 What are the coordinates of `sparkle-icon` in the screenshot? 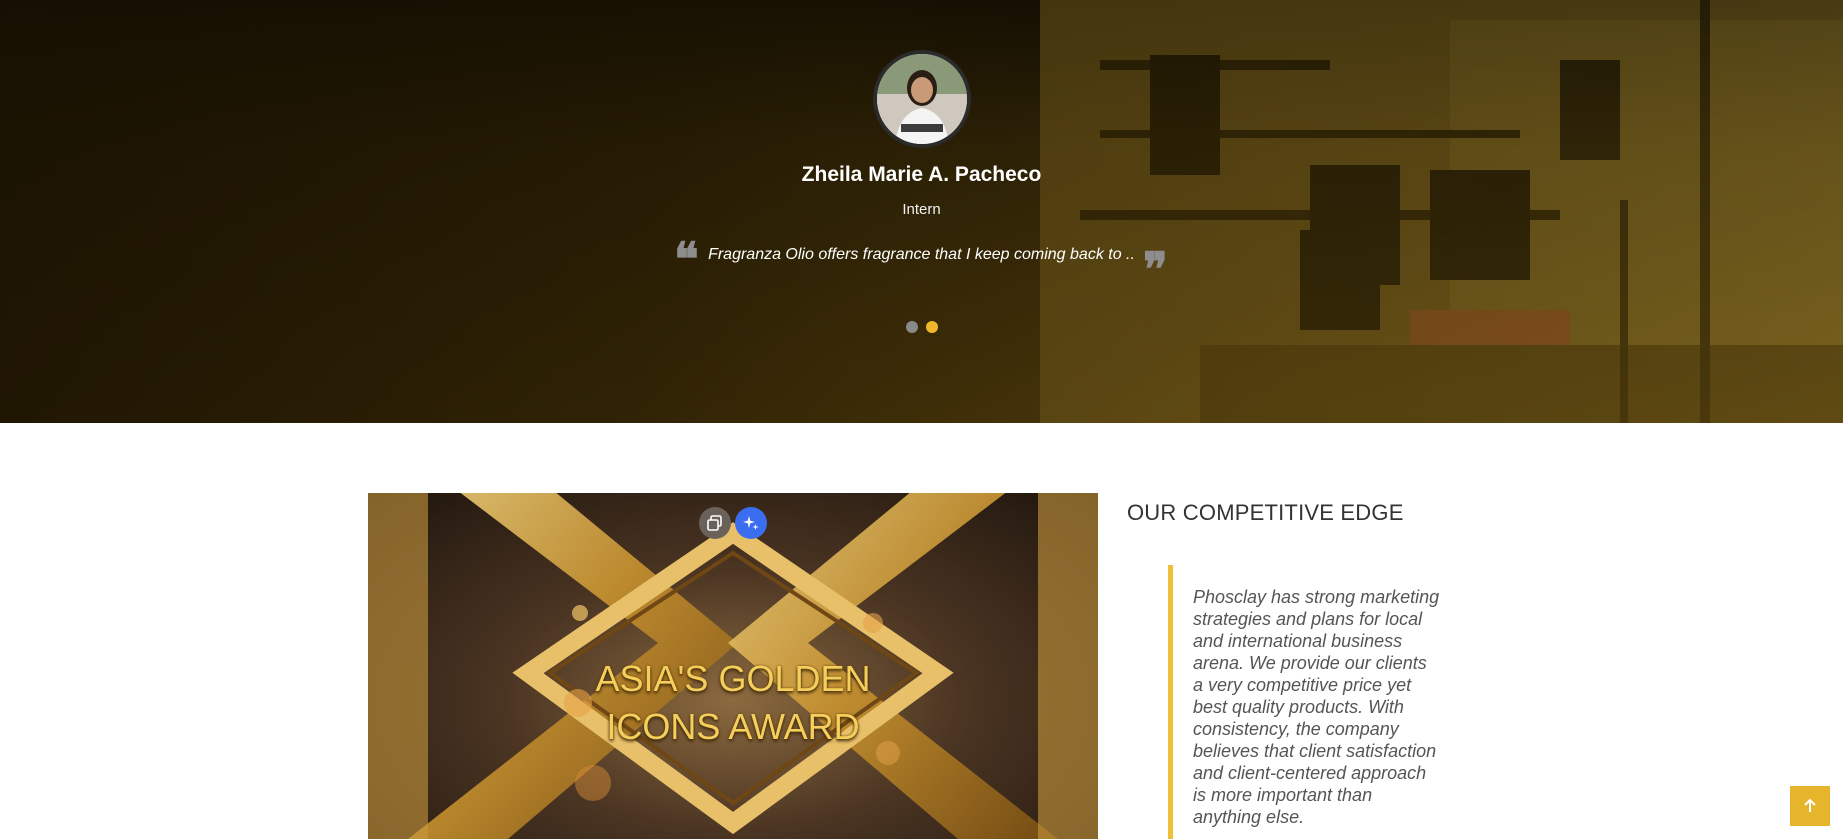 It's located at (751, 523).